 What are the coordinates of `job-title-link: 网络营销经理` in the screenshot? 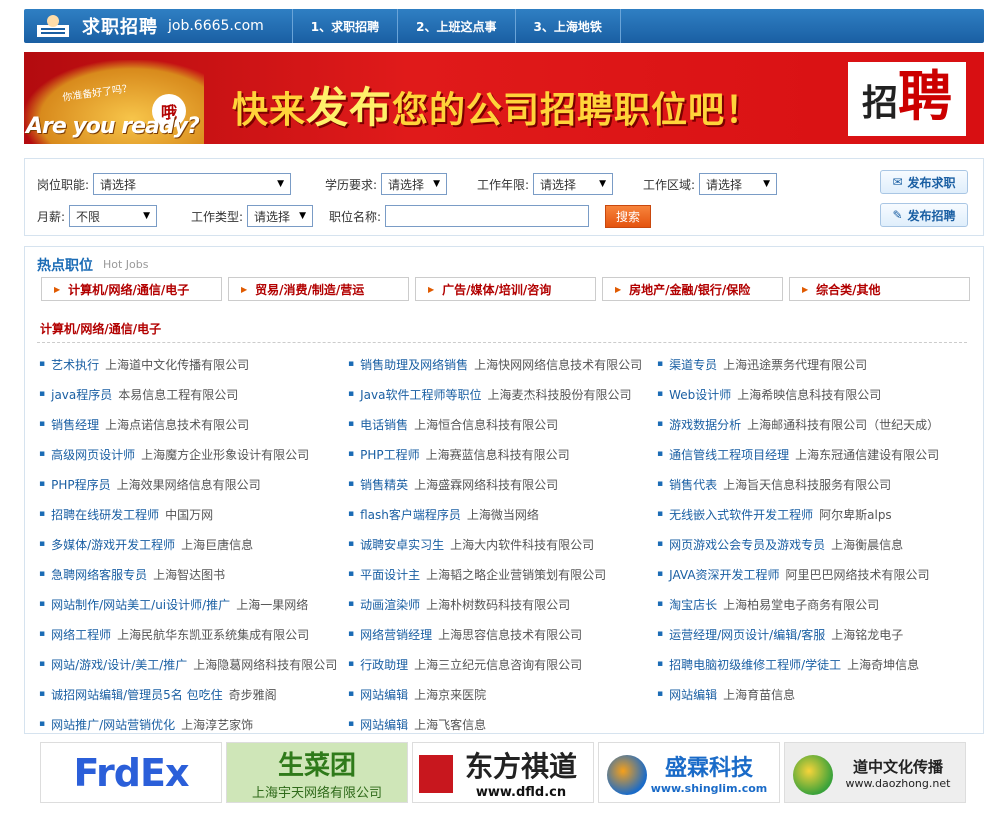 It's located at (396, 634).